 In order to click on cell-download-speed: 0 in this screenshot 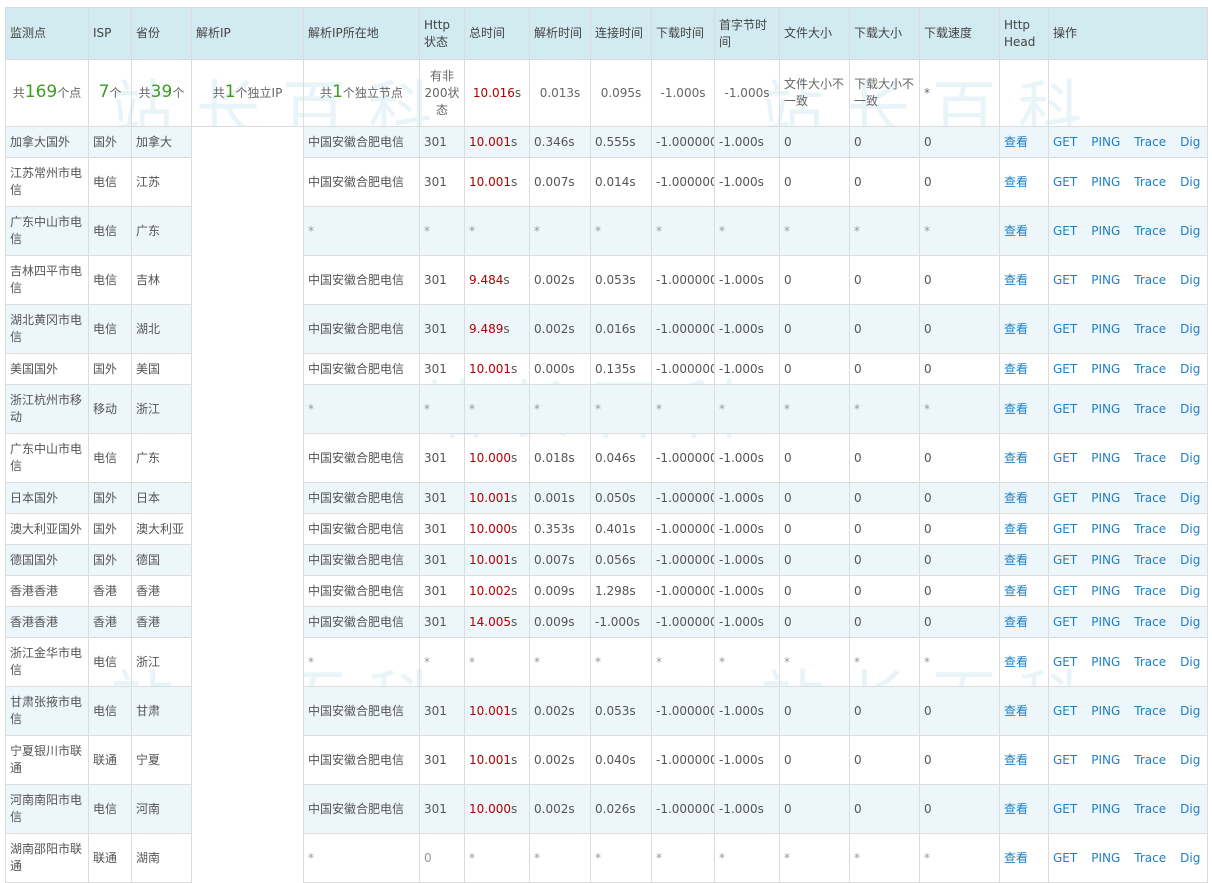, I will do `click(959, 760)`.